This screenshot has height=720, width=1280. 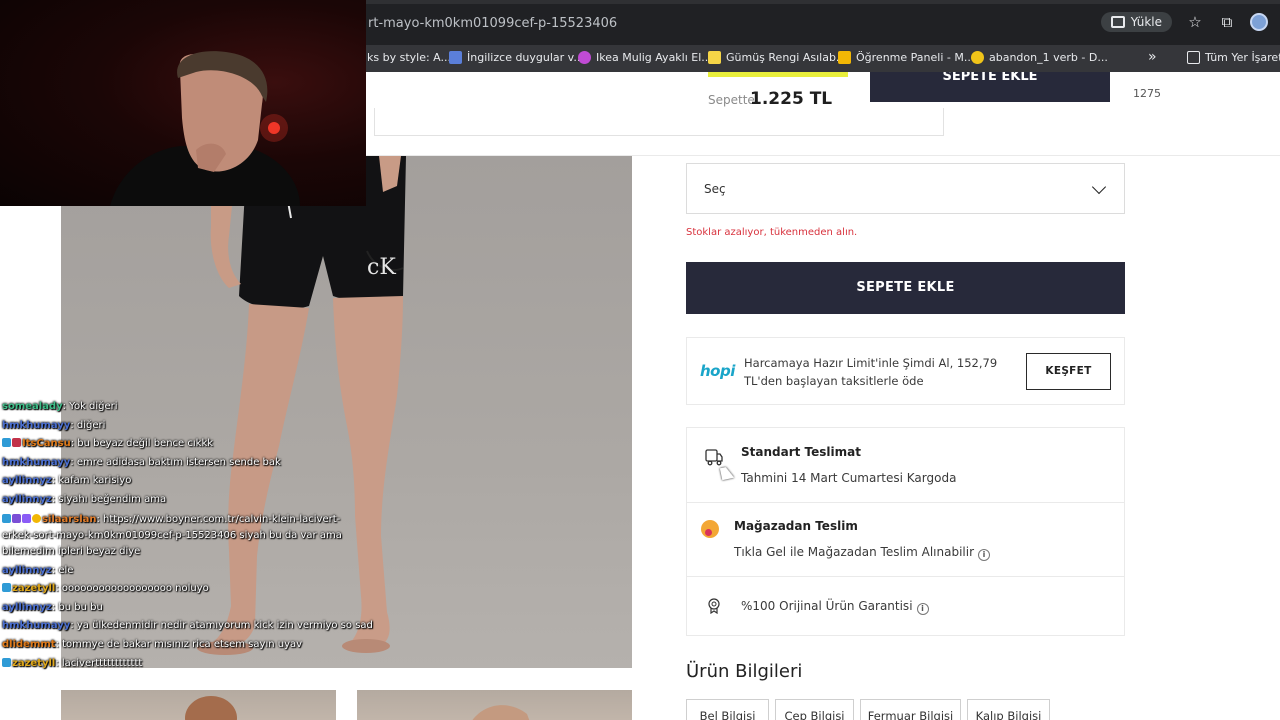 What do you see at coordinates (1227, 22) in the screenshot?
I see `extensions-icon: ⧉` at bounding box center [1227, 22].